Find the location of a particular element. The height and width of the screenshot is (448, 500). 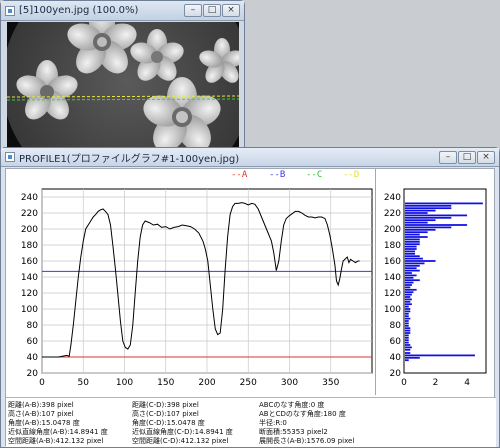

y-tick-label: 100 is located at coordinates (29, 310).